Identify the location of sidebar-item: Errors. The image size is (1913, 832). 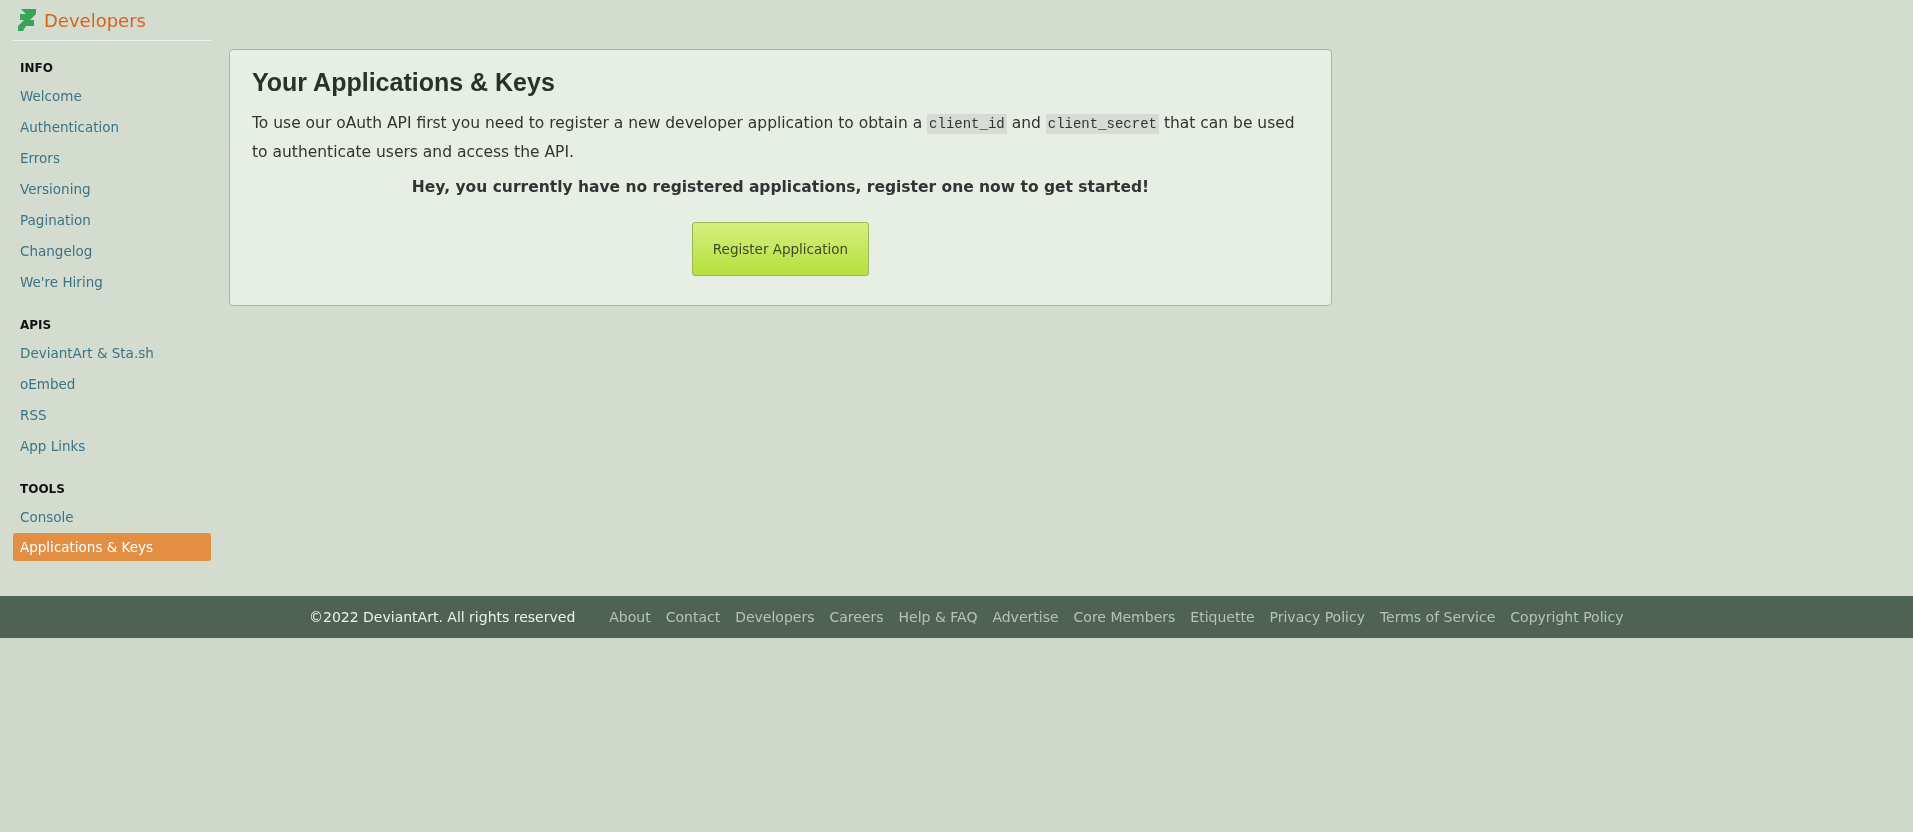
(112, 158).